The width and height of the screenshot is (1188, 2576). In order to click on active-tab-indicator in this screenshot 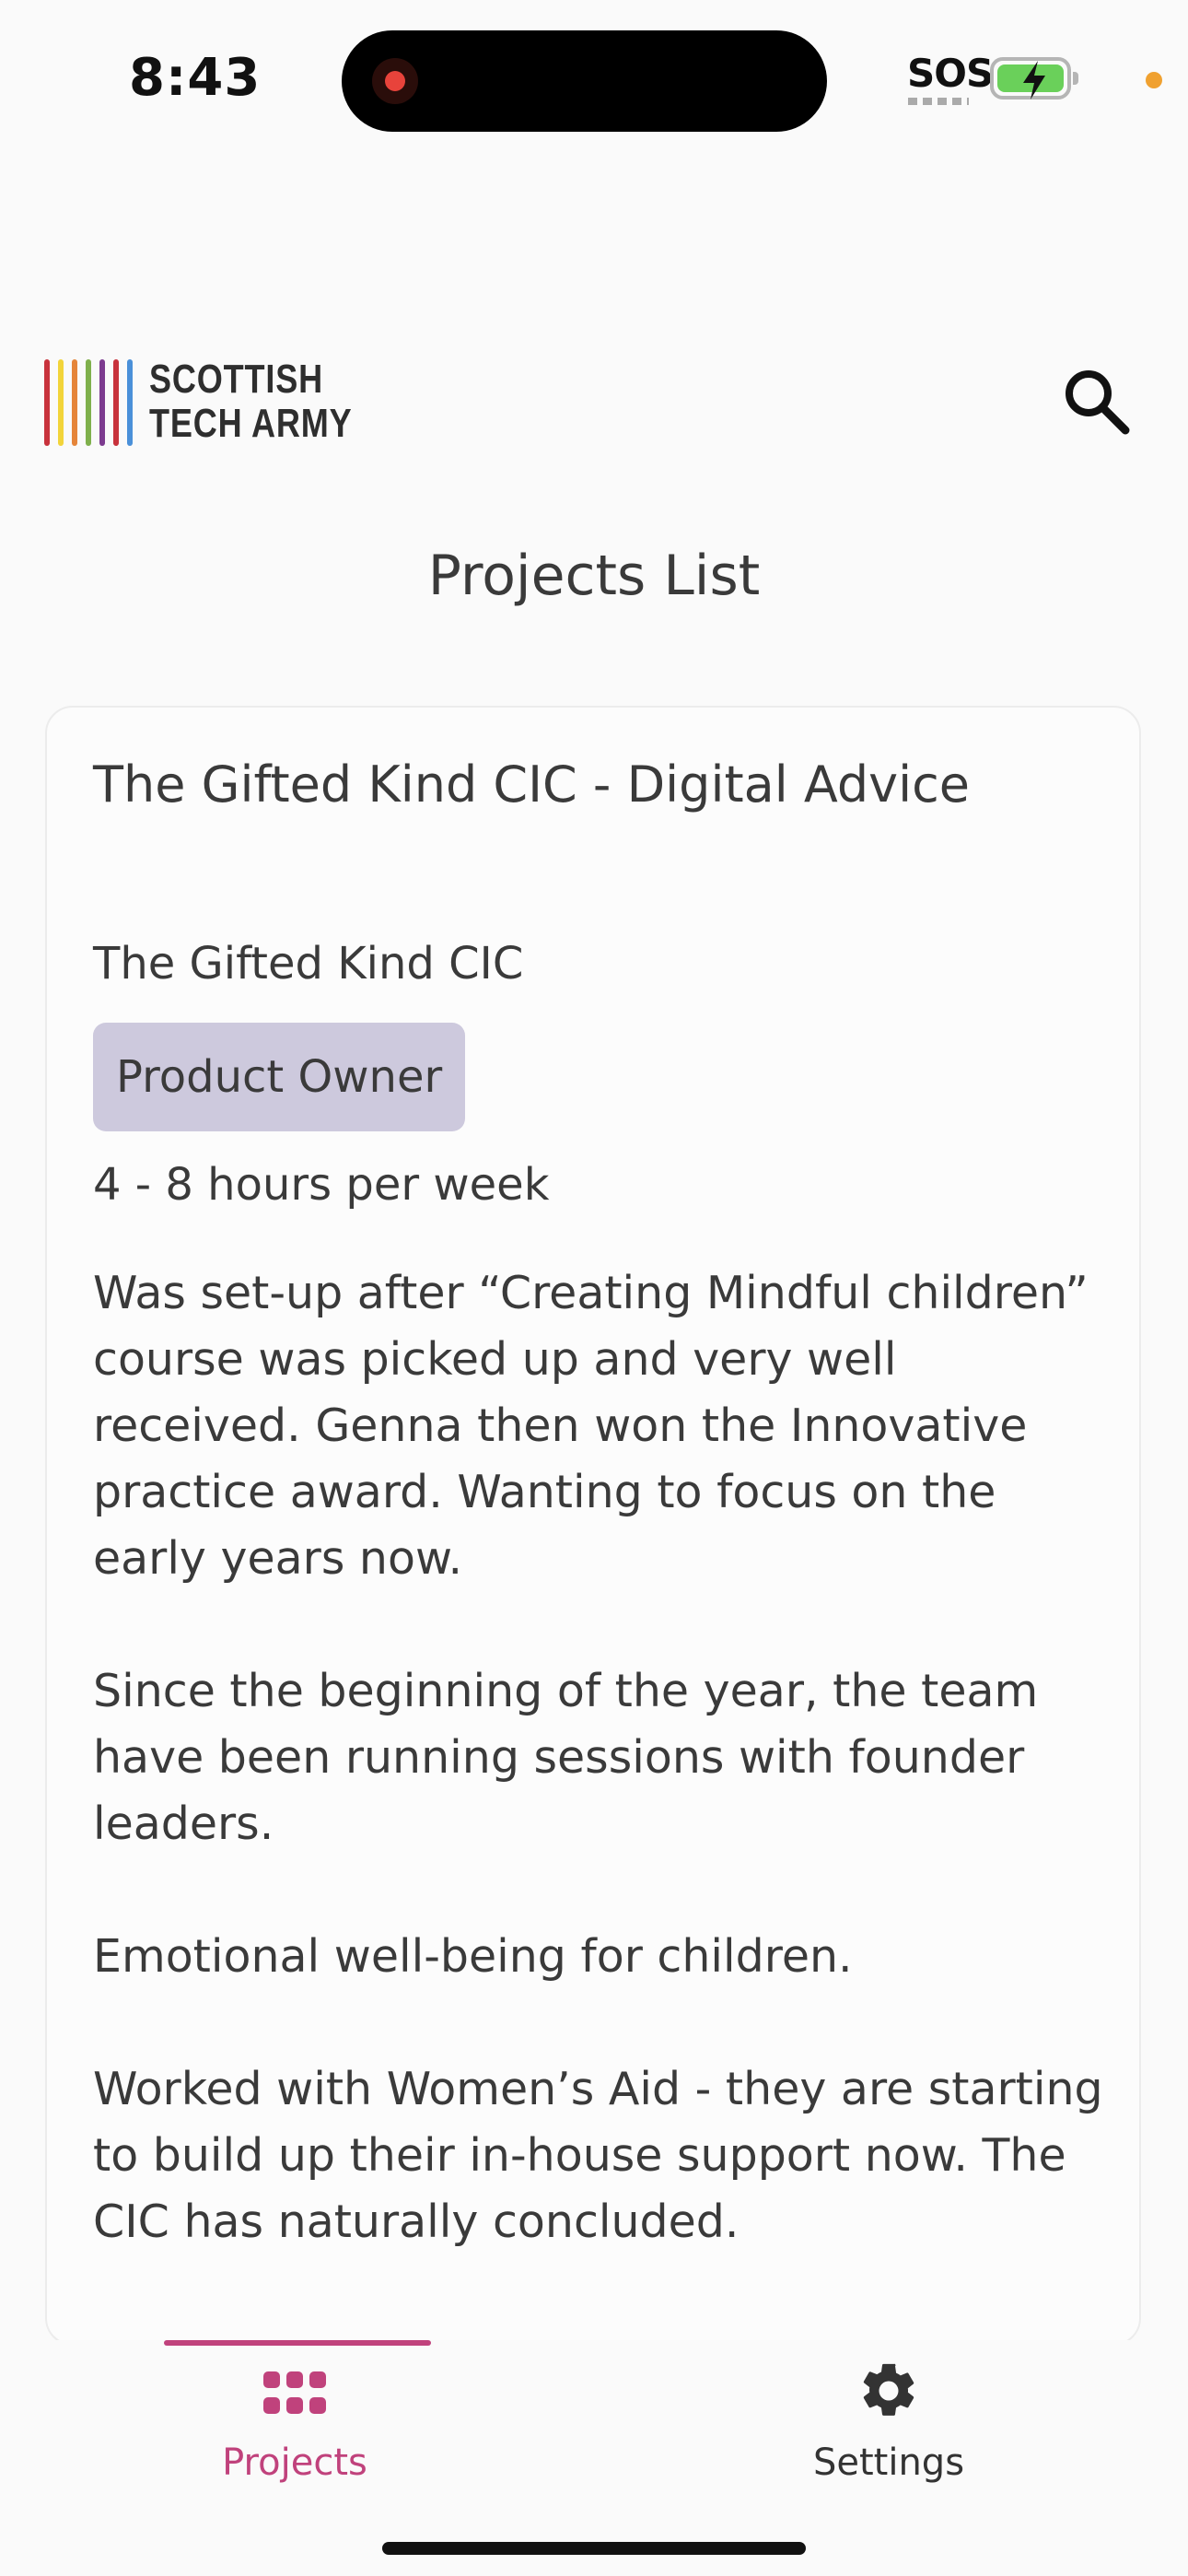, I will do `click(297, 2343)`.